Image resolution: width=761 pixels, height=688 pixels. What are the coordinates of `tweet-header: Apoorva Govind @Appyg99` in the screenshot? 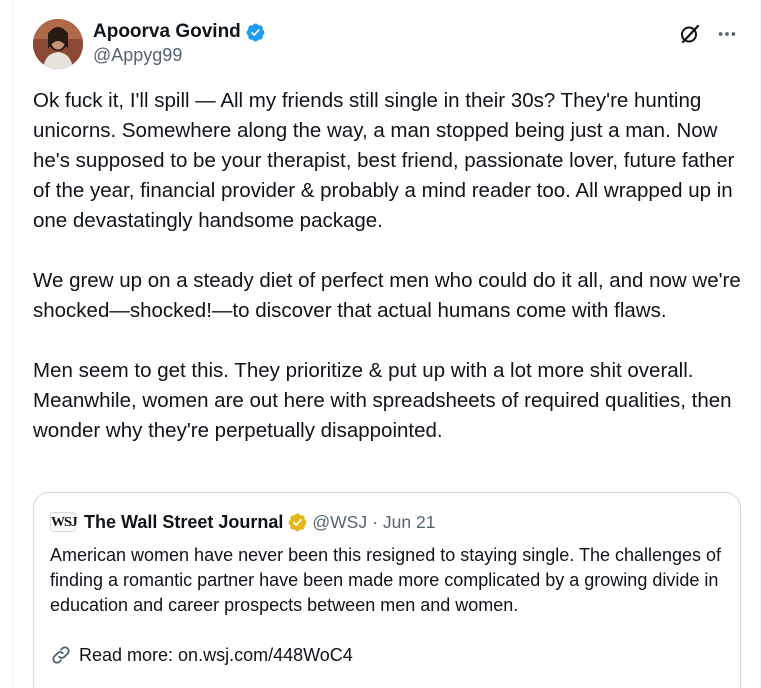 It's located at (387, 44).